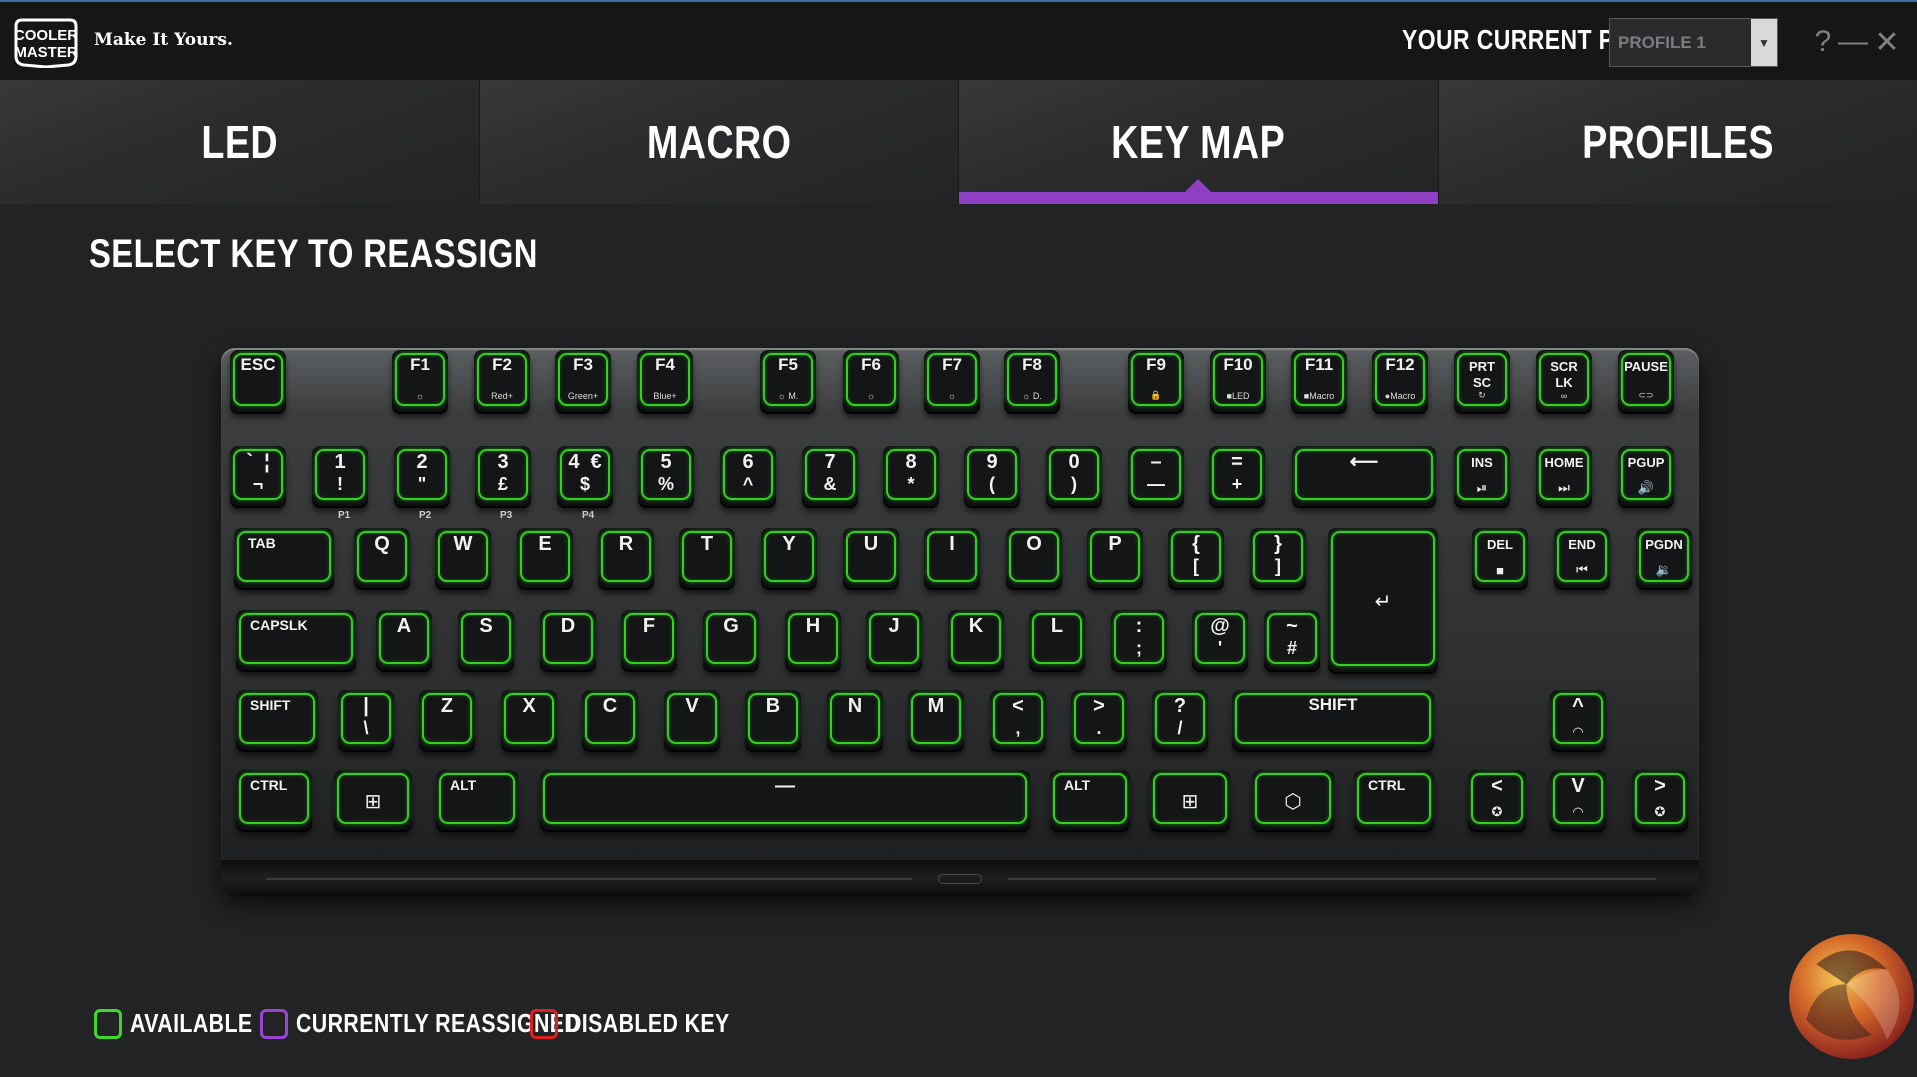  Describe the element at coordinates (1364, 476) in the screenshot. I see `key-backspace: ⟵` at that location.